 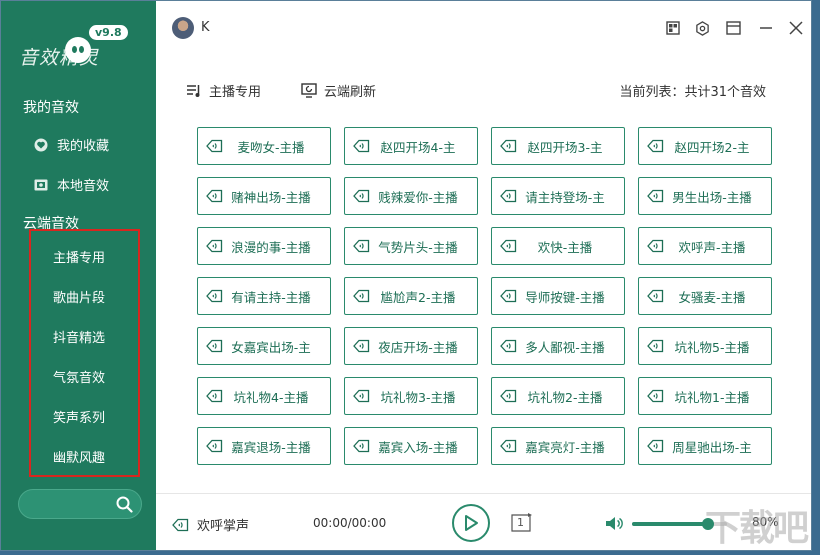 What do you see at coordinates (712, 197) in the screenshot?
I see `sound-label: 男生出场-主播` at bounding box center [712, 197].